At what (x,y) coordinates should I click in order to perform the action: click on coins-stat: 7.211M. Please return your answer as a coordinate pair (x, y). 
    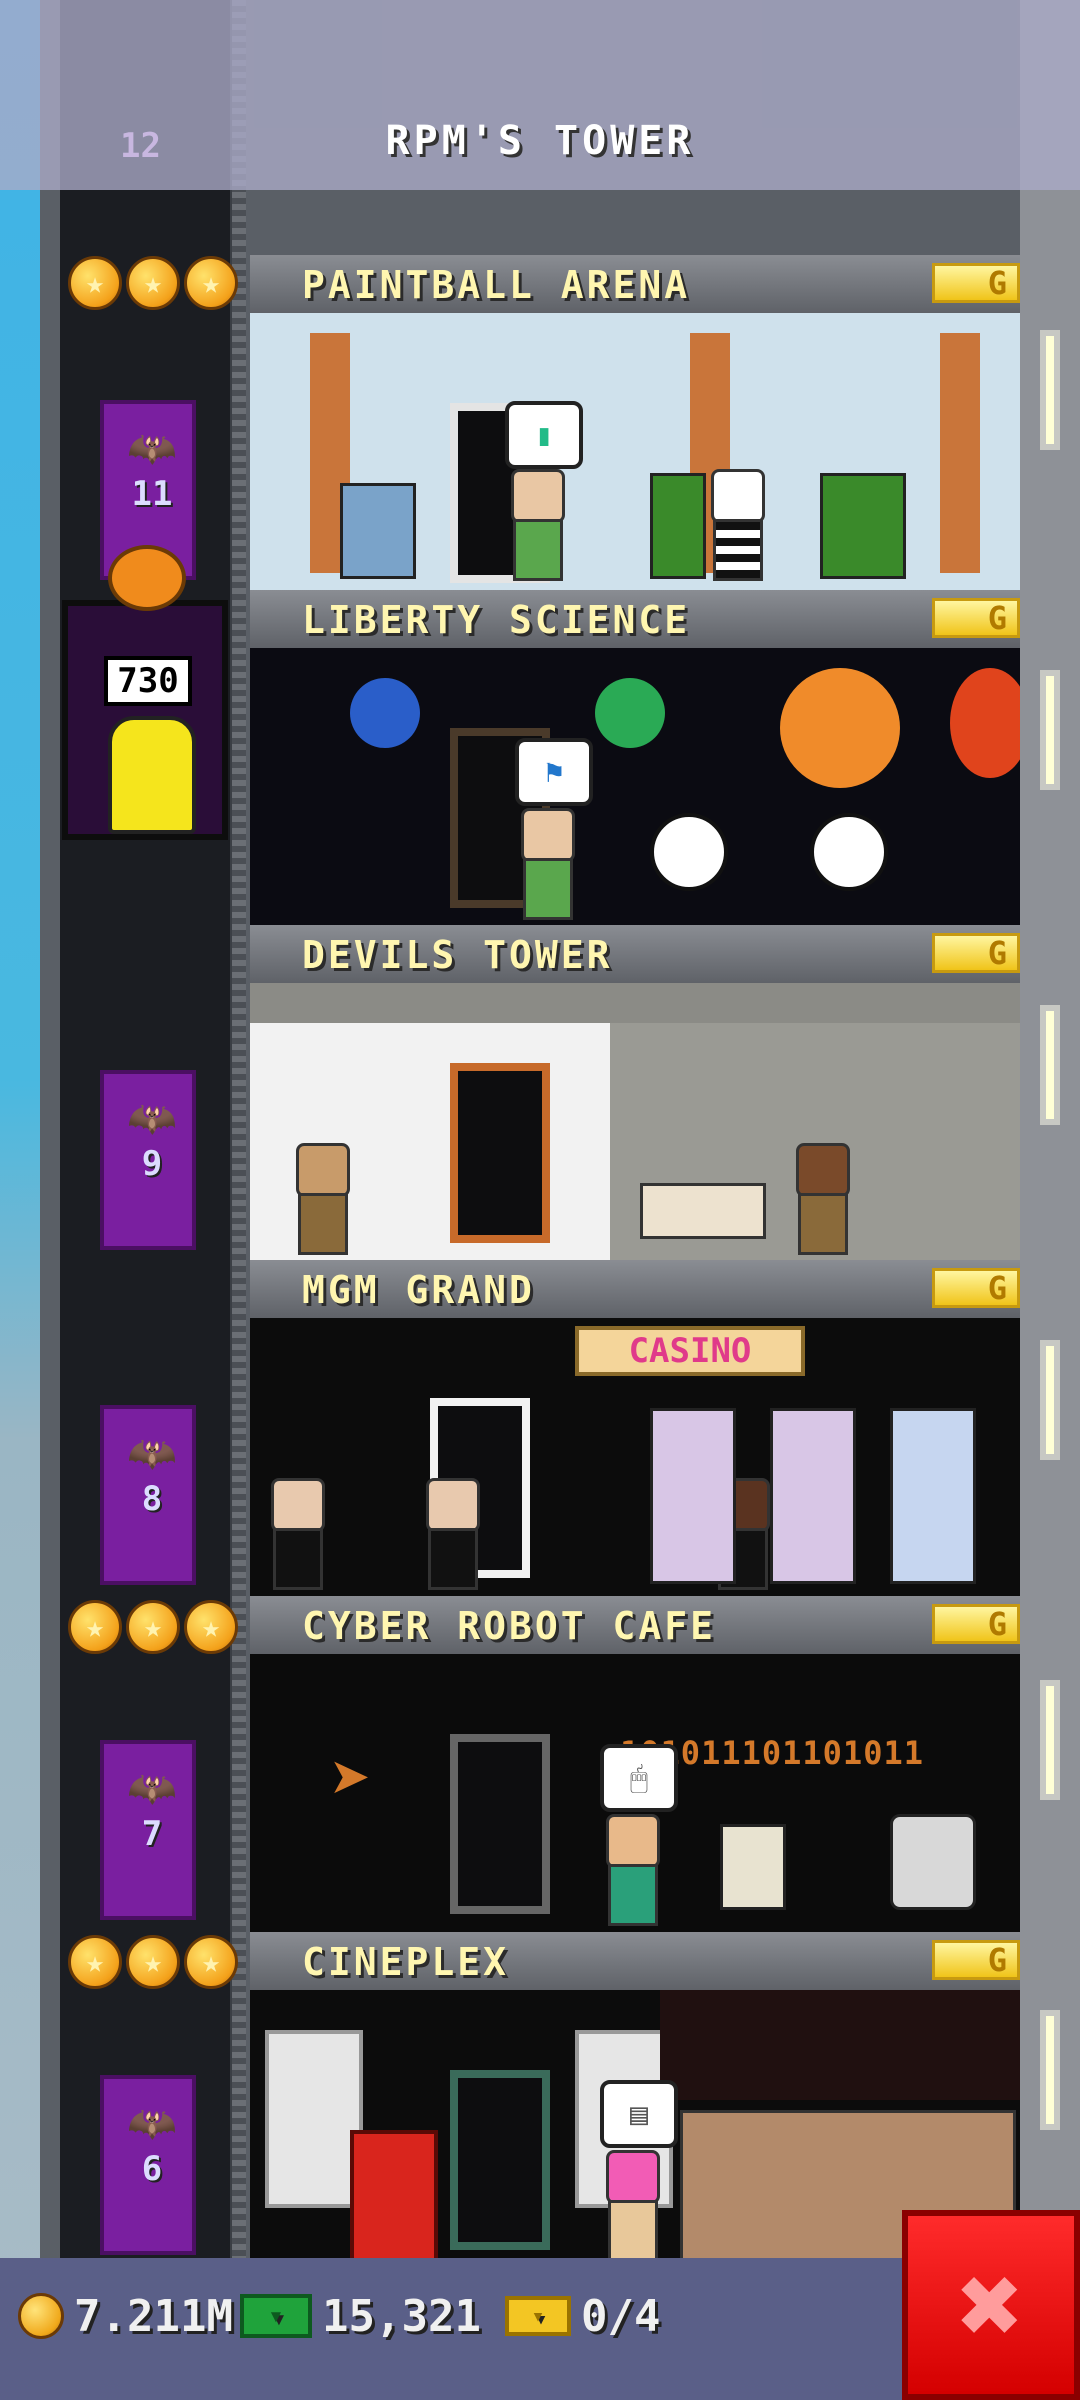
    Looking at the image, I should click on (125, 2316).